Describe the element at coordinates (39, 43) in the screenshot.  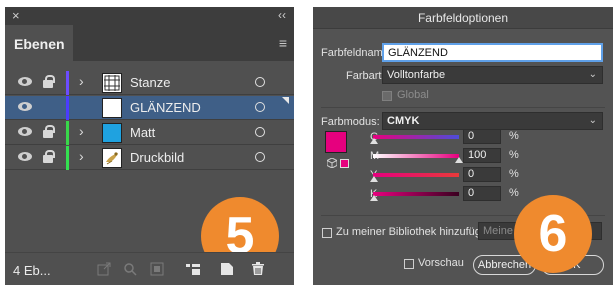
I see `tab-ebenen: Ebenen` at that location.